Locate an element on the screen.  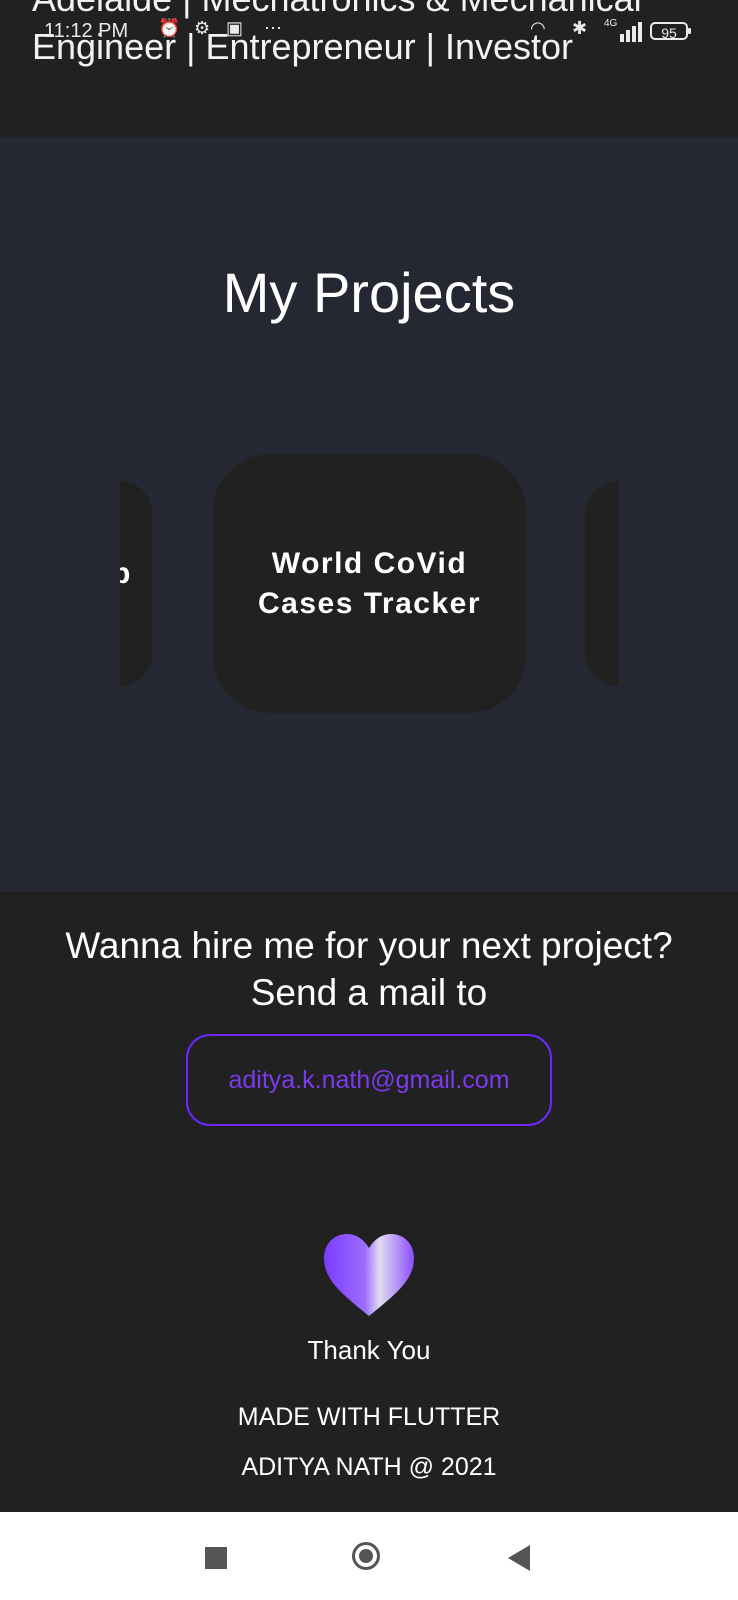
project-card-current: World CoVid Cases Tracker is located at coordinates (369, 583).